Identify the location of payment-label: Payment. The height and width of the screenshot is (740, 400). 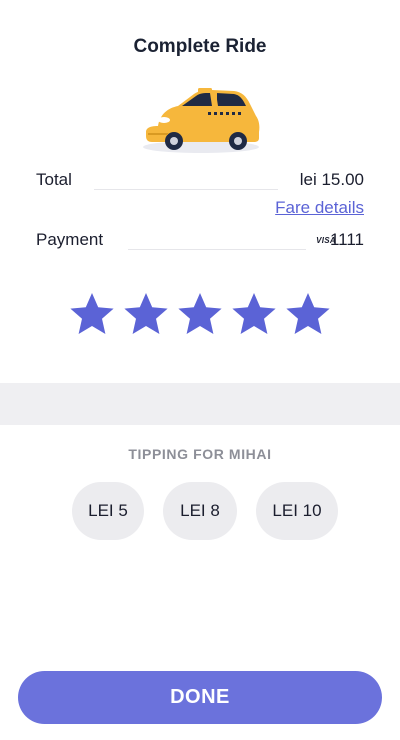
(70, 239).